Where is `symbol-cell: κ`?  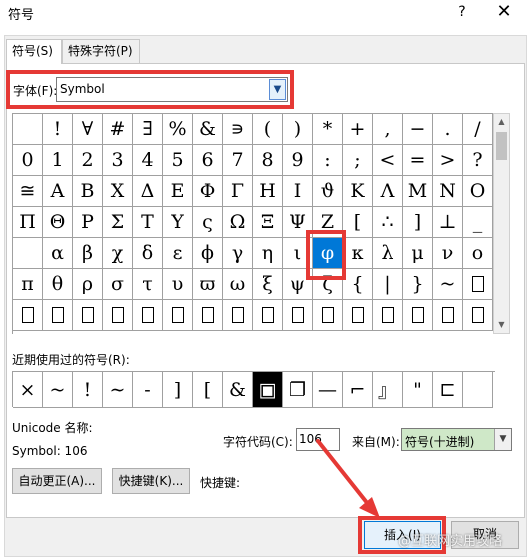
symbol-cell: κ is located at coordinates (358, 253).